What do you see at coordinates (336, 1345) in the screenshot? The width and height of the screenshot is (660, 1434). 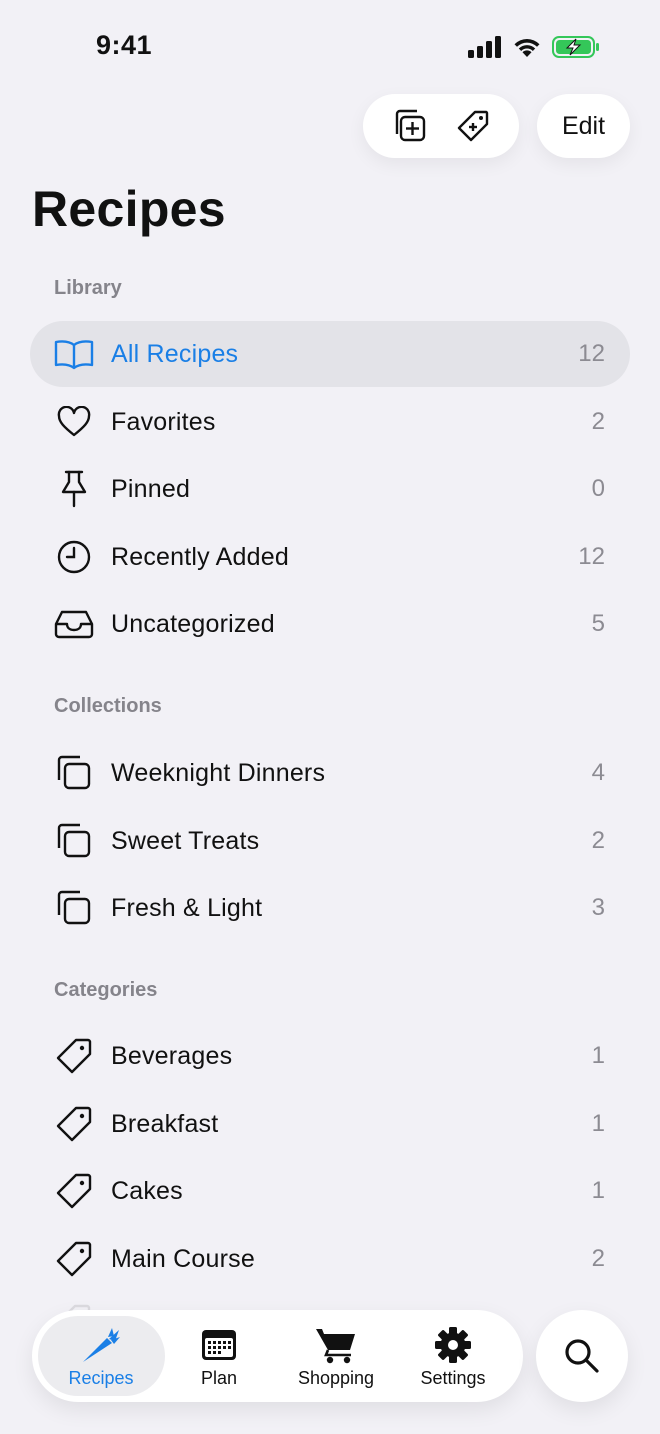 I see `cart-icon` at bounding box center [336, 1345].